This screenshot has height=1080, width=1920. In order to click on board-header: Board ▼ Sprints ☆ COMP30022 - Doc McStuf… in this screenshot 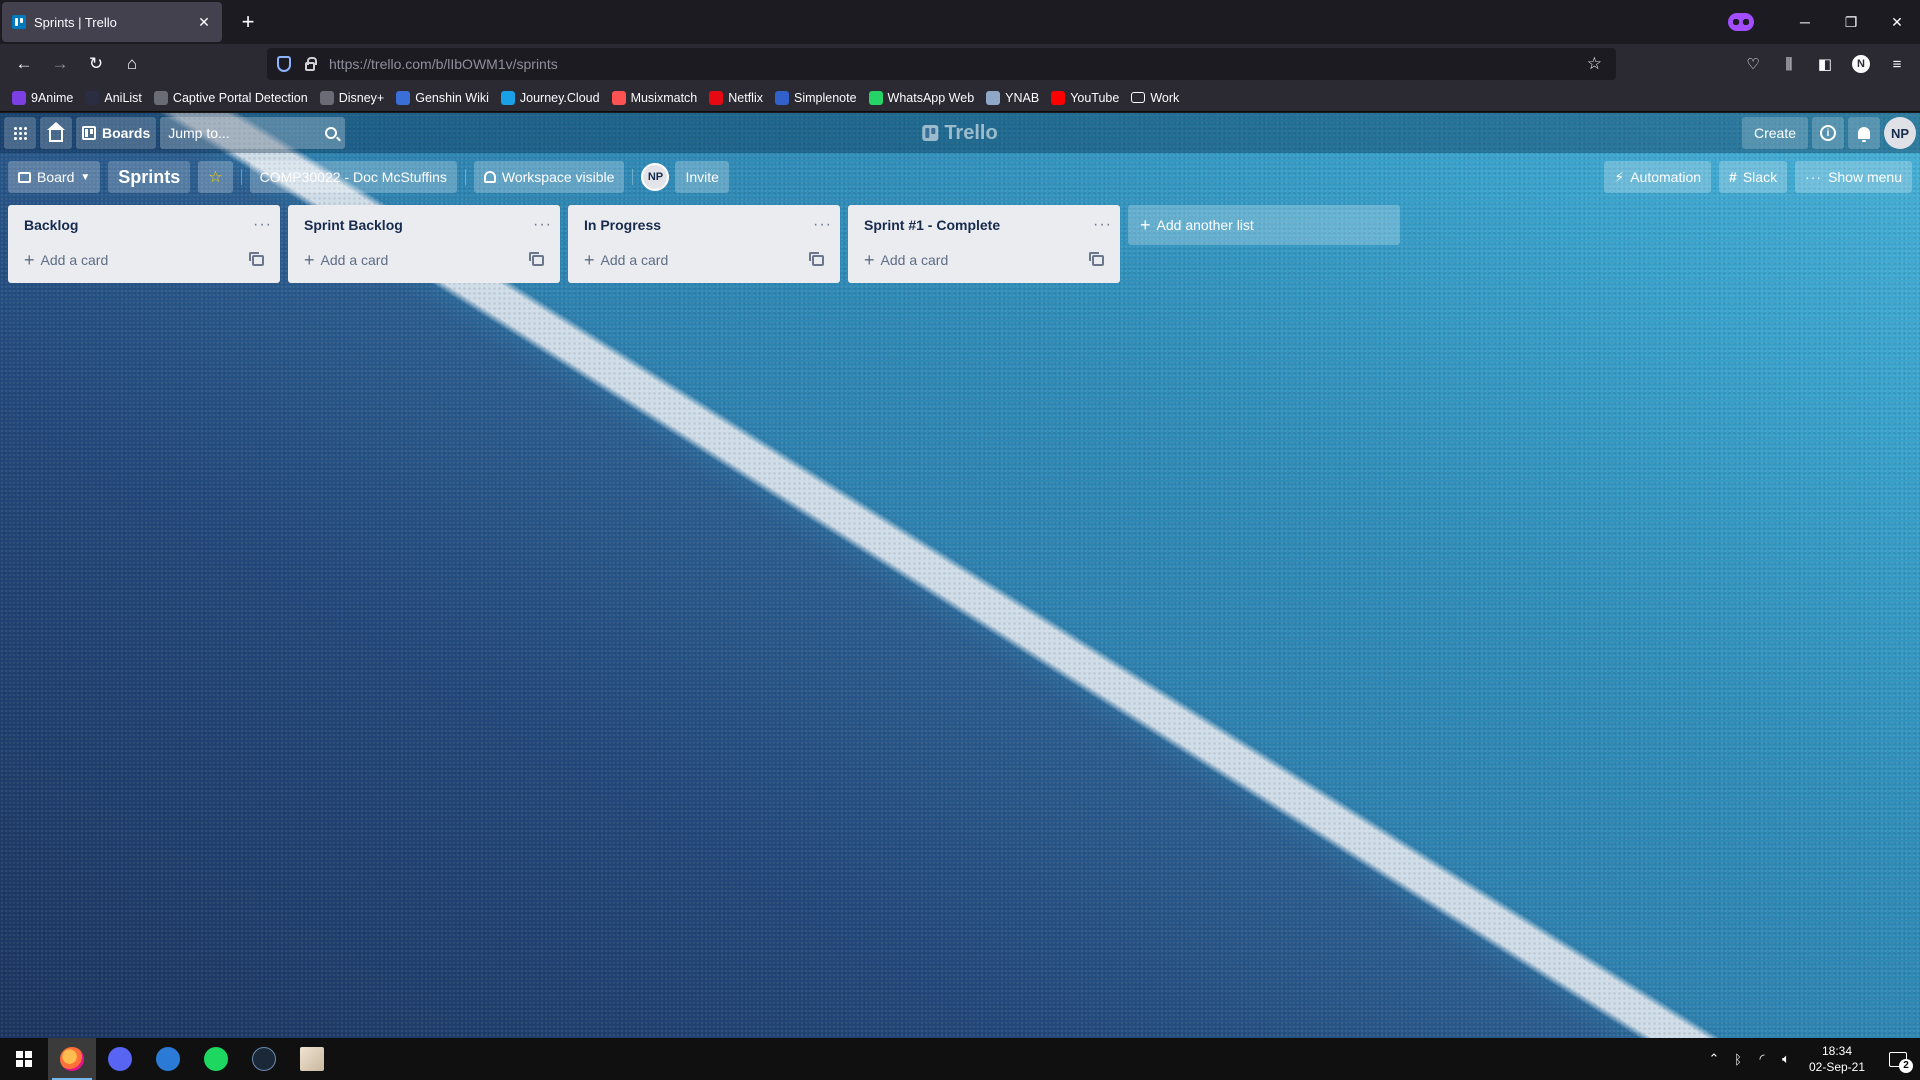, I will do `click(960, 177)`.